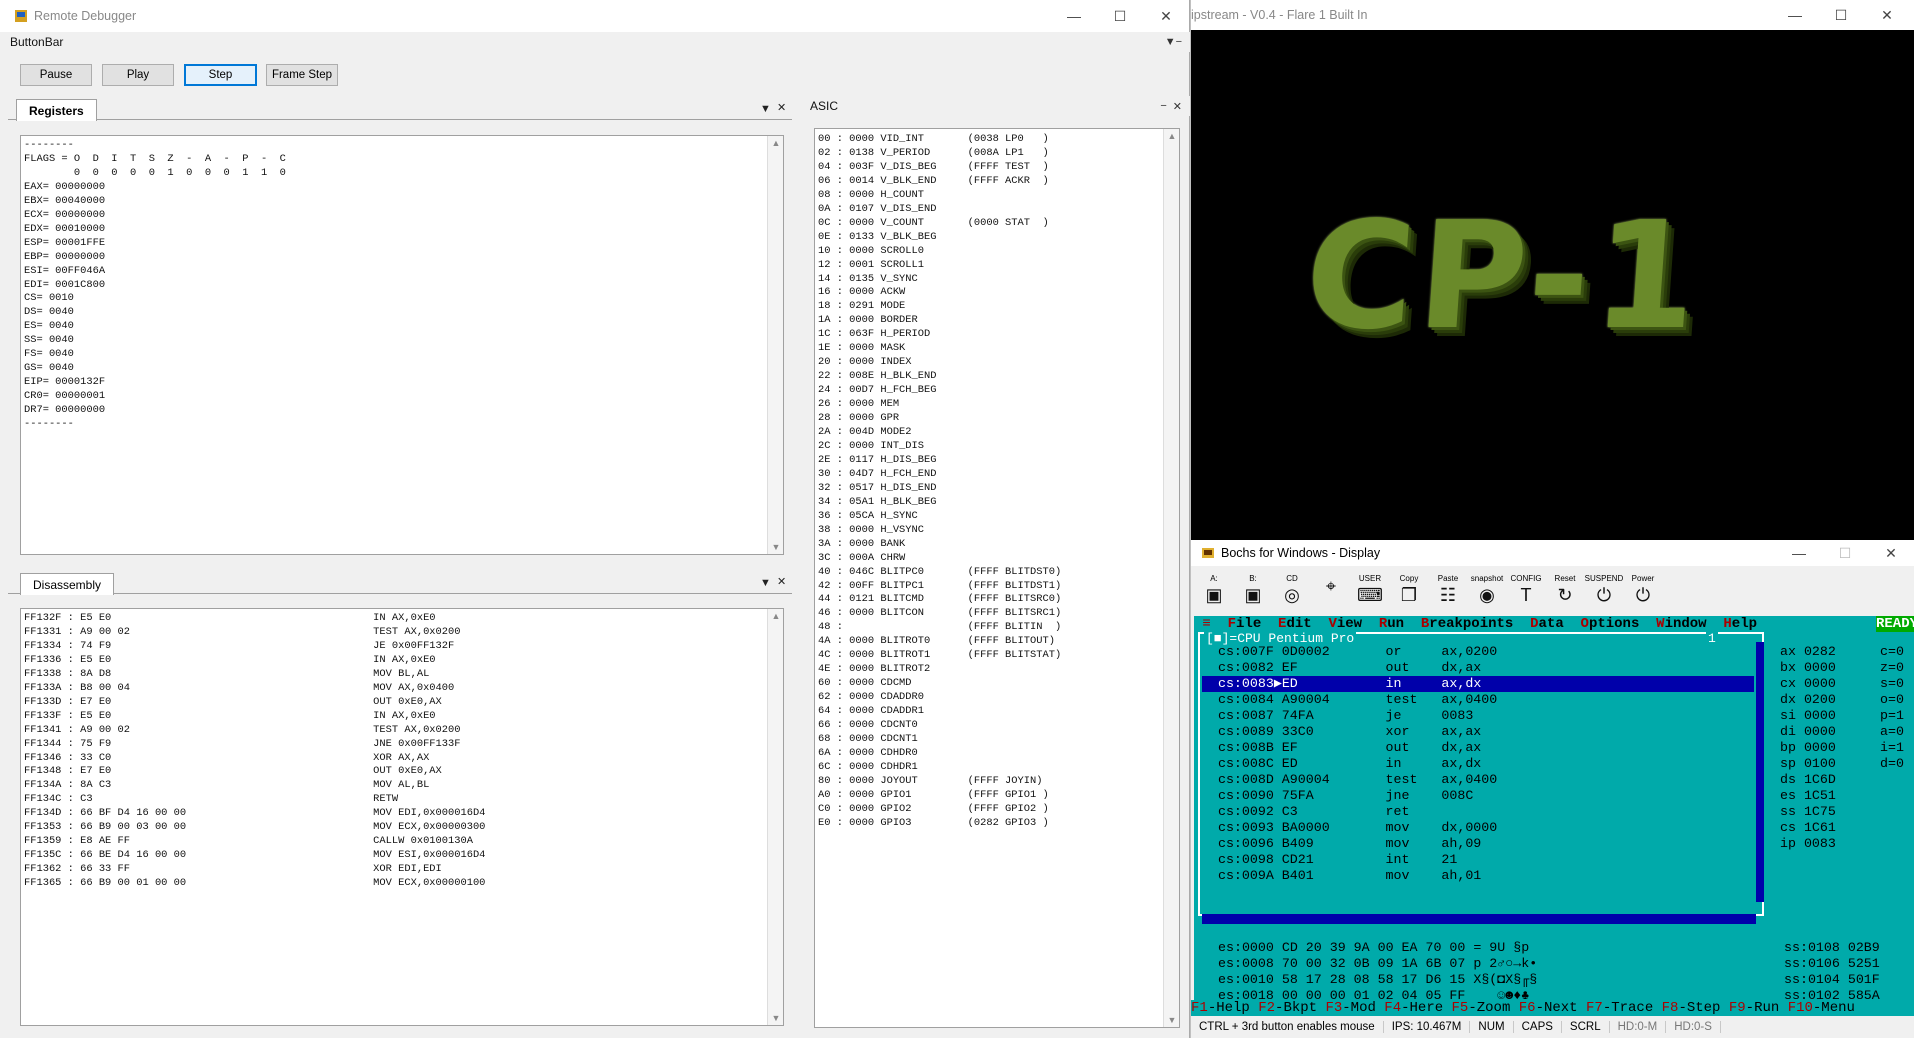 The height and width of the screenshot is (1038, 1914). What do you see at coordinates (1832, 947) in the screenshot?
I see `stack-line: ss:0108 02B9` at bounding box center [1832, 947].